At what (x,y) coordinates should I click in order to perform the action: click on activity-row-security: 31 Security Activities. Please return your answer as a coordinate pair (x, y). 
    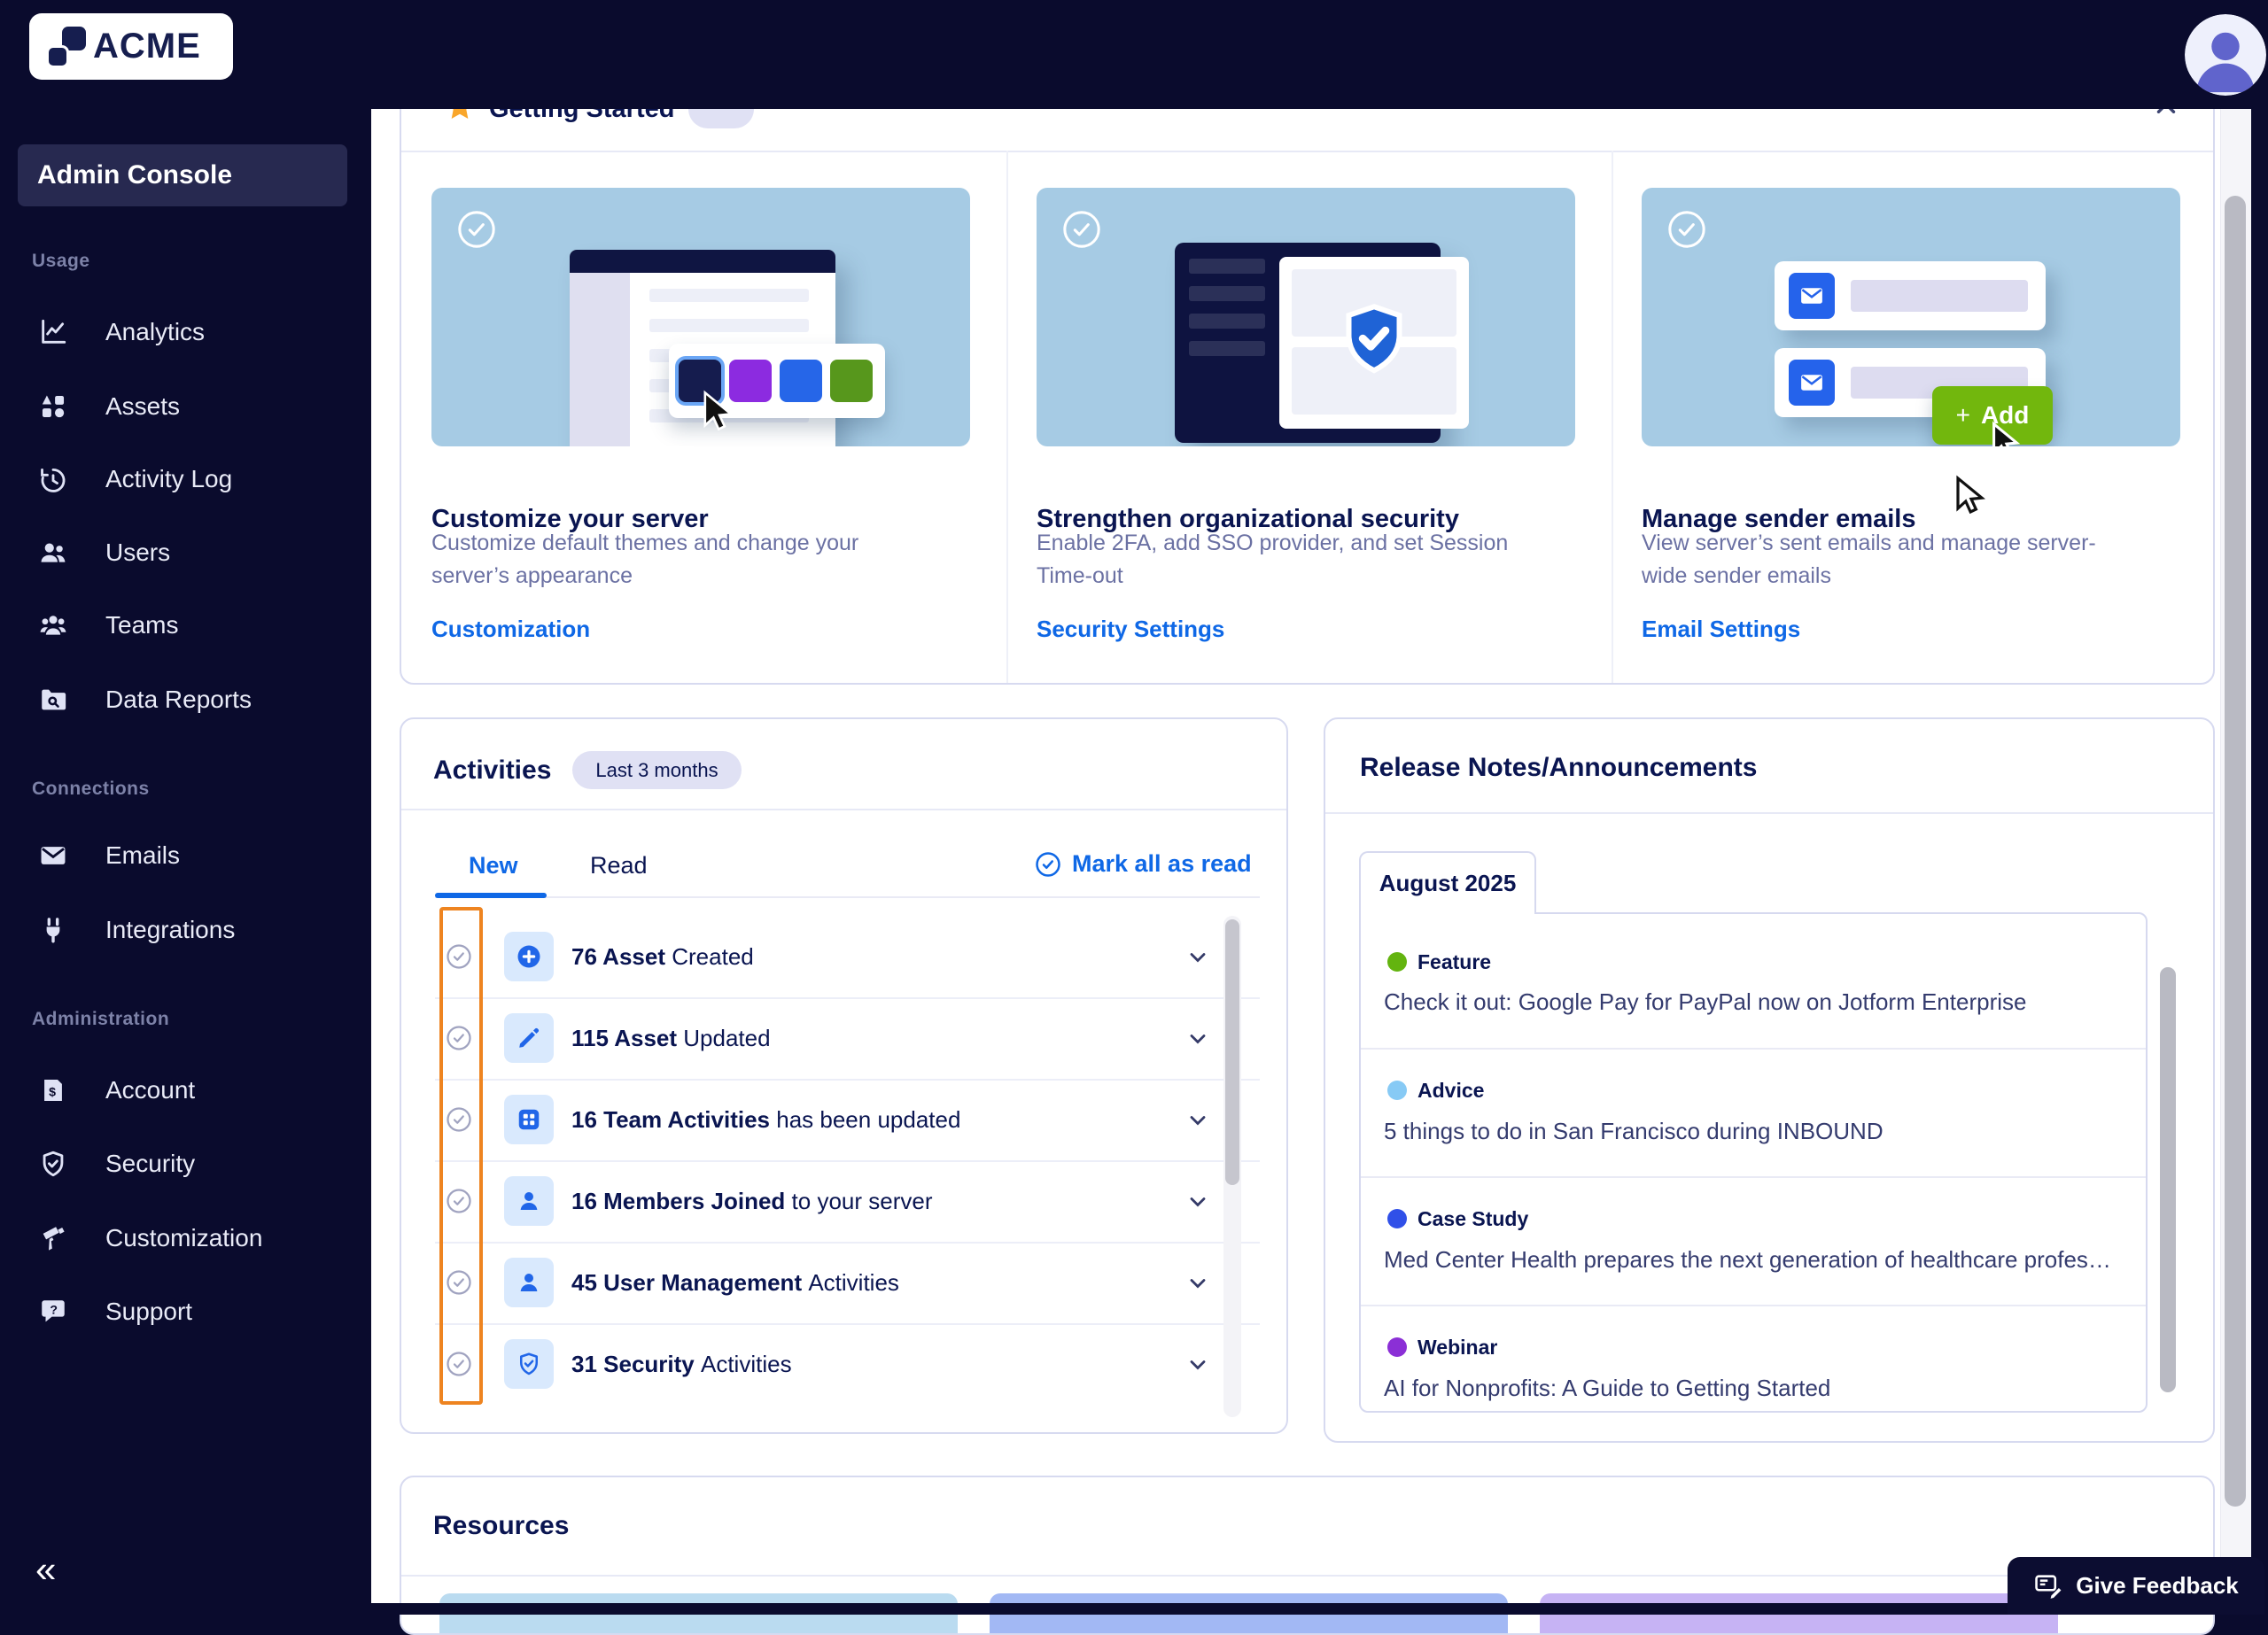
    Looking at the image, I should click on (847, 1364).